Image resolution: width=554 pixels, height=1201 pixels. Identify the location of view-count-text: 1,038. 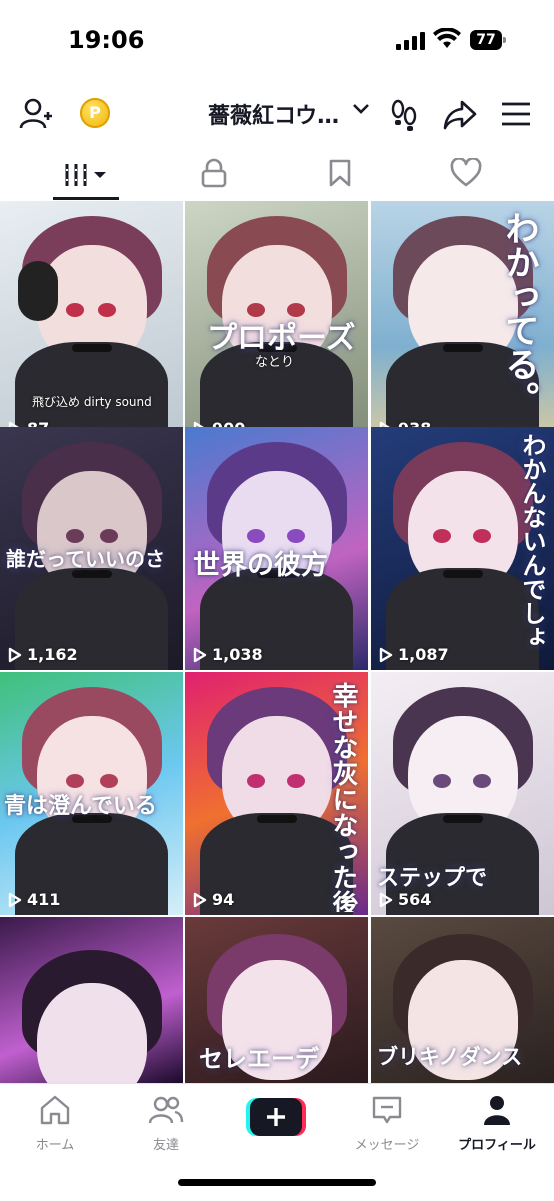
(237, 654).